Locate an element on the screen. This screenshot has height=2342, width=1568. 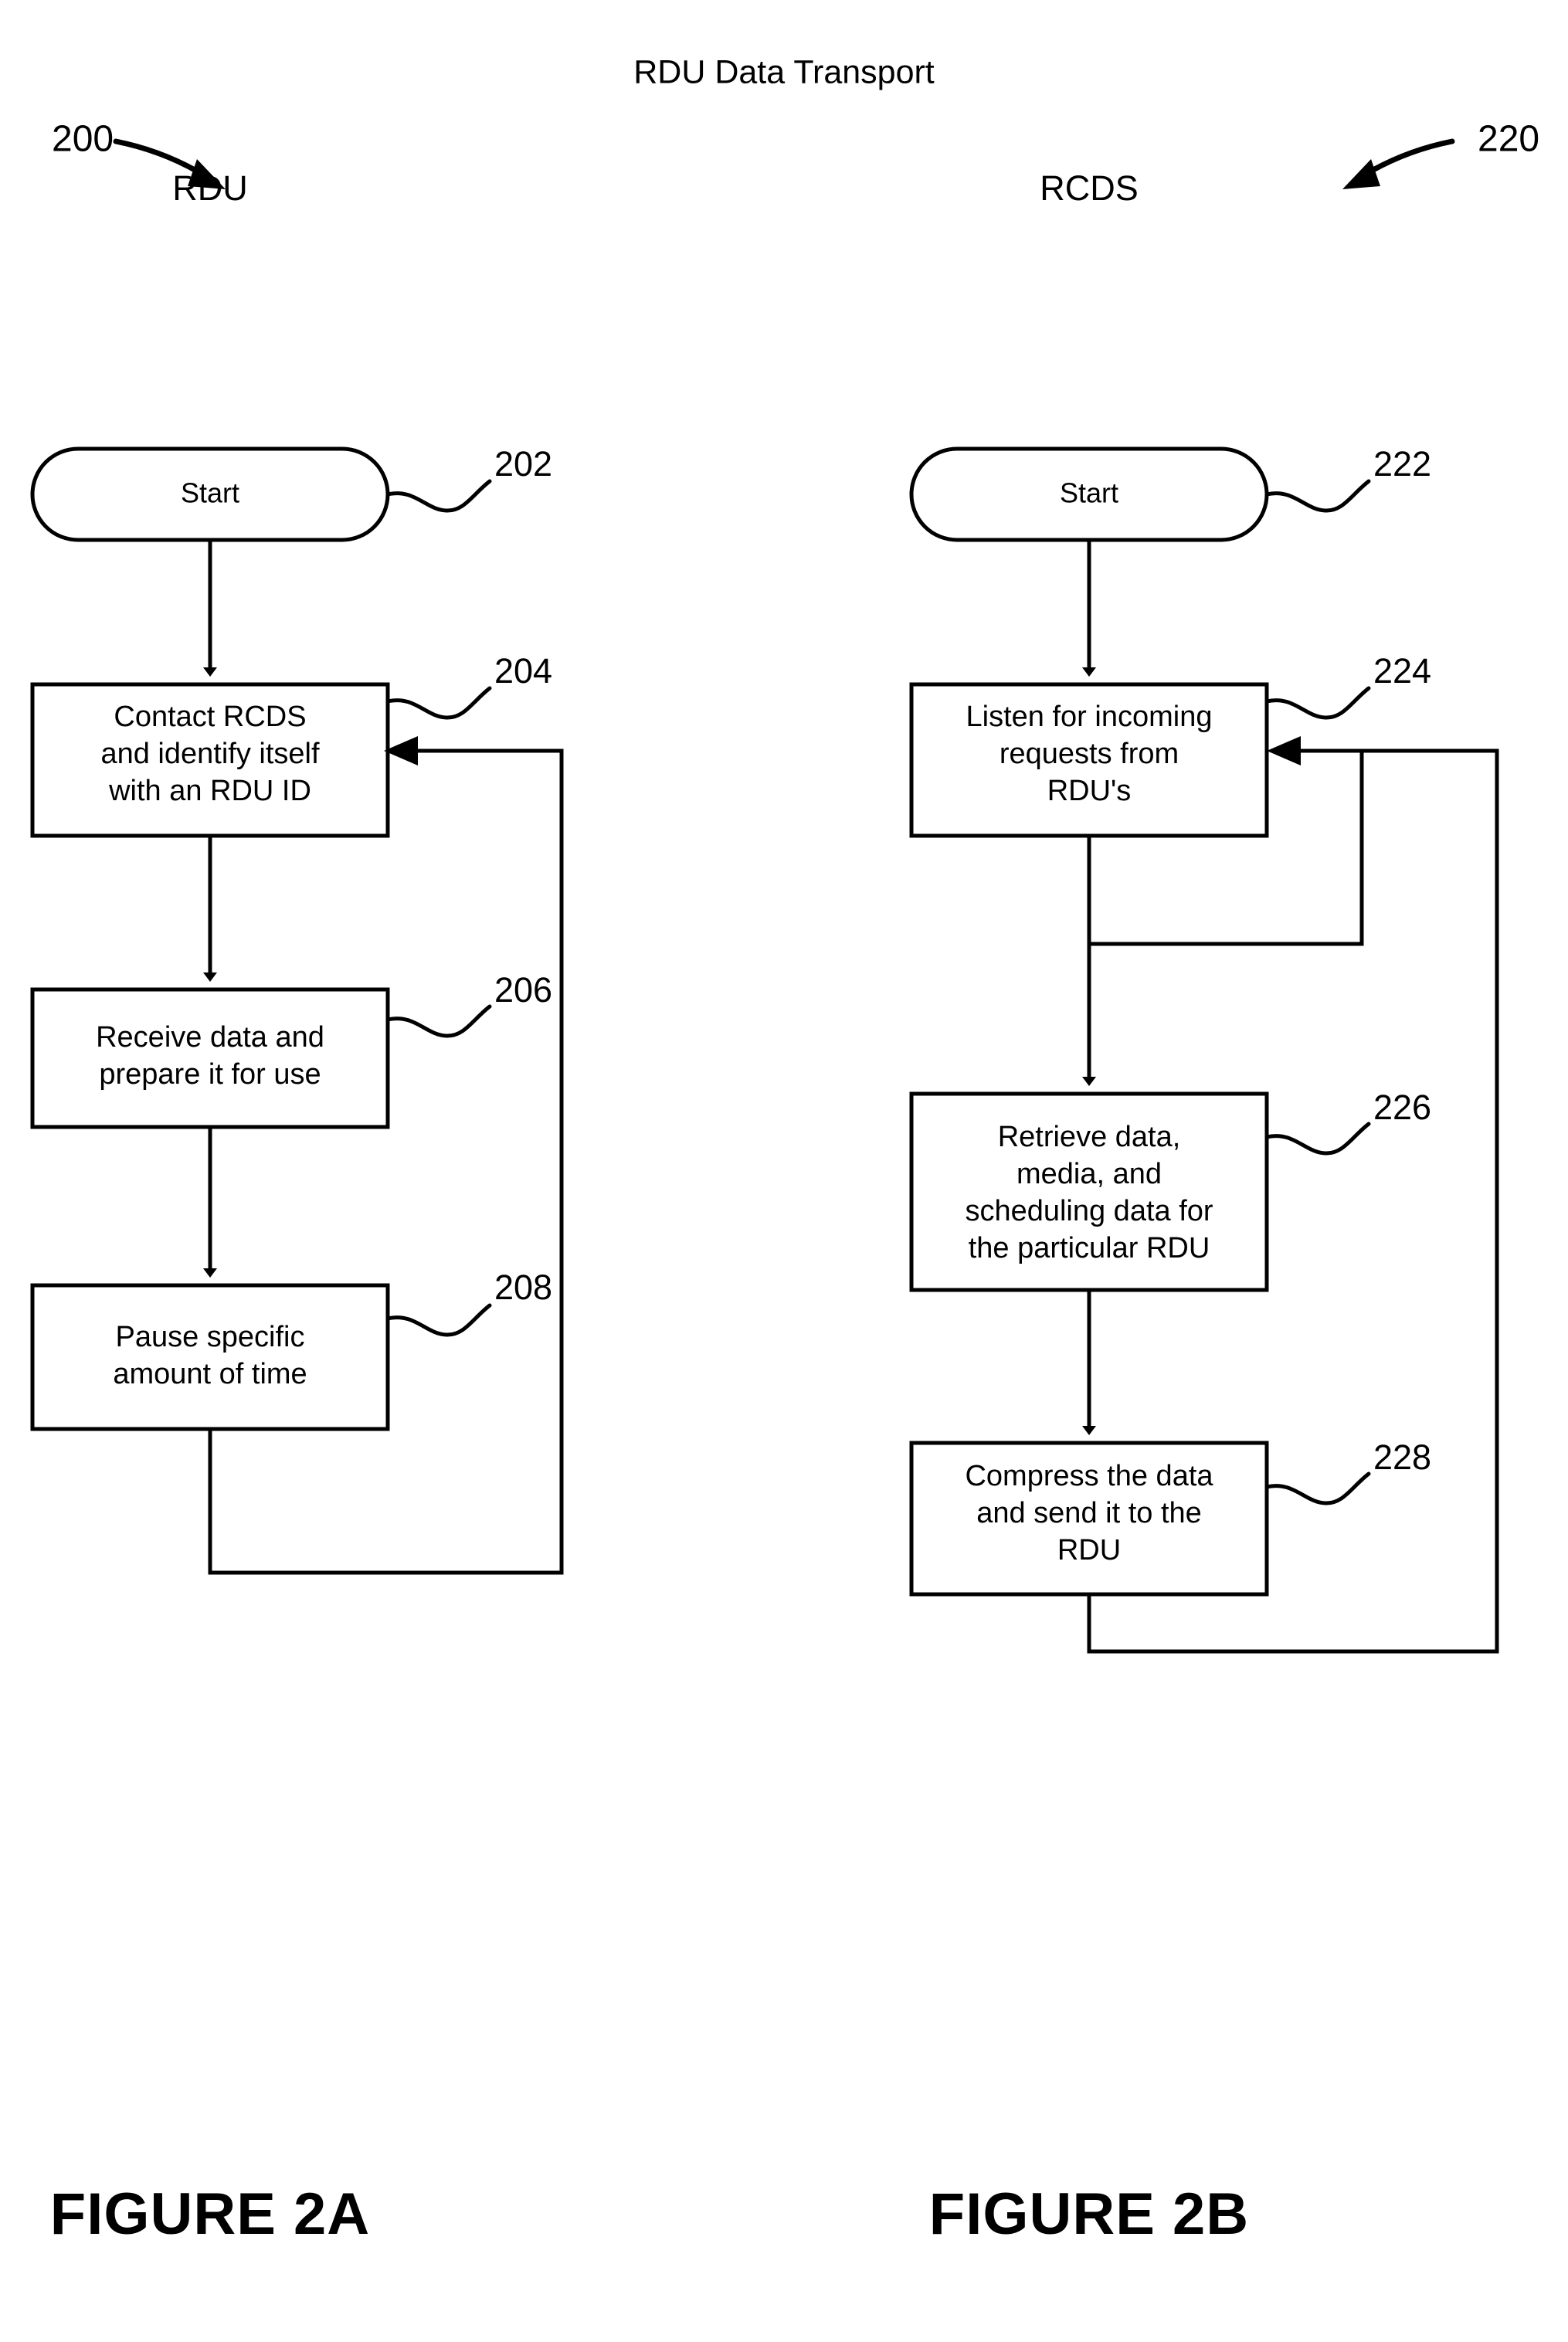
right-node-228-line-2: and send it to the is located at coordinates (1089, 1513).